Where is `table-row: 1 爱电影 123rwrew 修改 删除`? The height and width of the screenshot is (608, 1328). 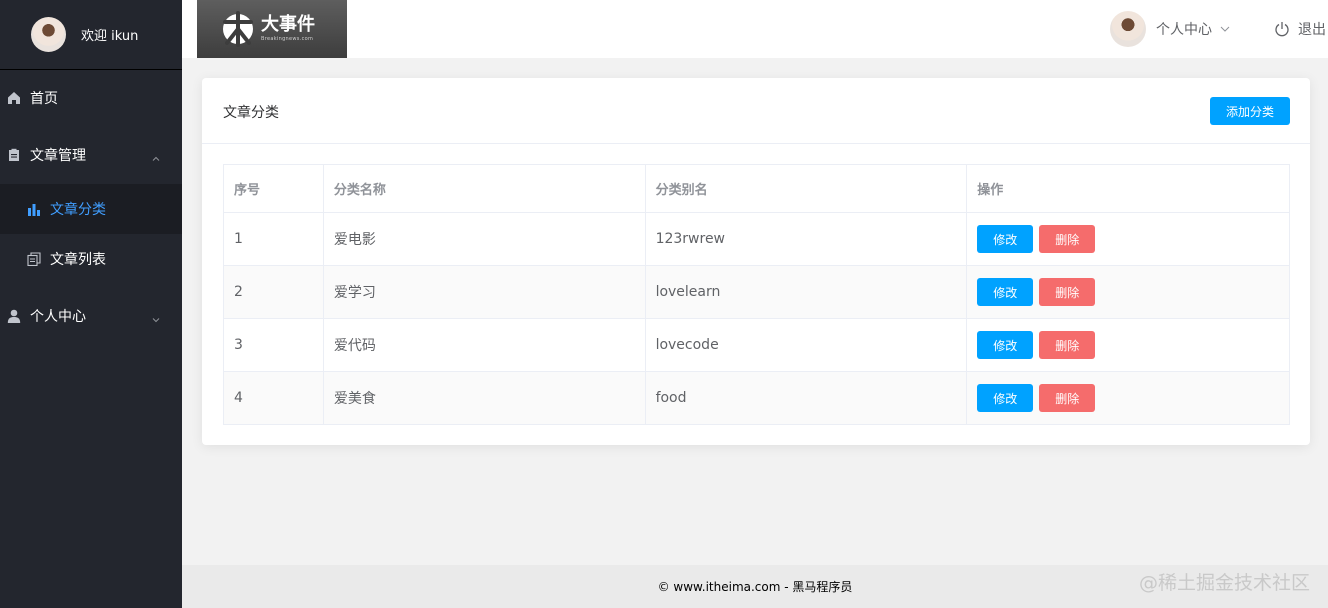
table-row: 1 爱电影 123rwrew 修改 删除 is located at coordinates (756, 239).